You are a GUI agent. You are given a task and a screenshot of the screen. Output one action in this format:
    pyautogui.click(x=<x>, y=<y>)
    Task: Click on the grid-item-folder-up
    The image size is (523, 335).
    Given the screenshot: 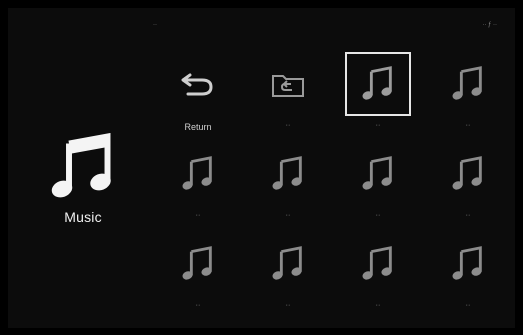 What is the action you would take?
    pyautogui.click(x=288, y=84)
    